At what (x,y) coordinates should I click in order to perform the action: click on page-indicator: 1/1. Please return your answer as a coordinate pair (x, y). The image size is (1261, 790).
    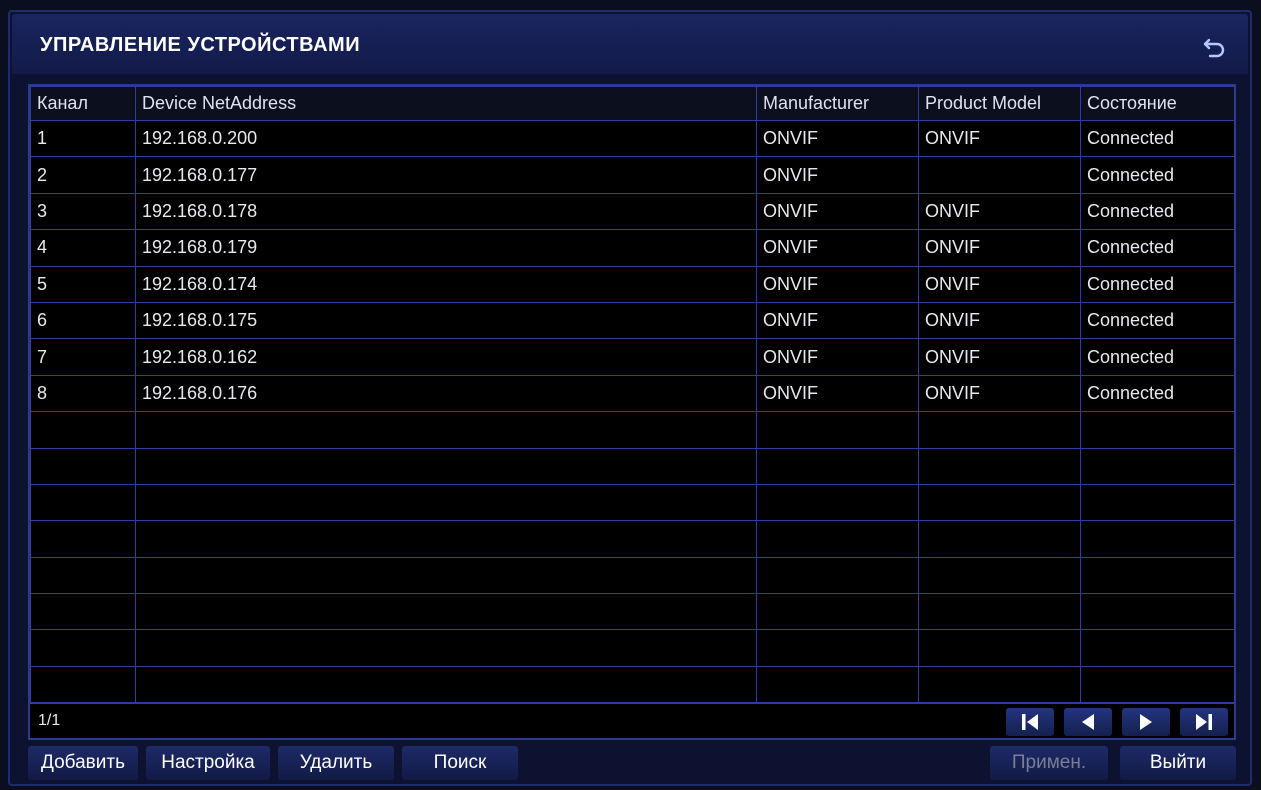
    Looking at the image, I should click on (49, 720).